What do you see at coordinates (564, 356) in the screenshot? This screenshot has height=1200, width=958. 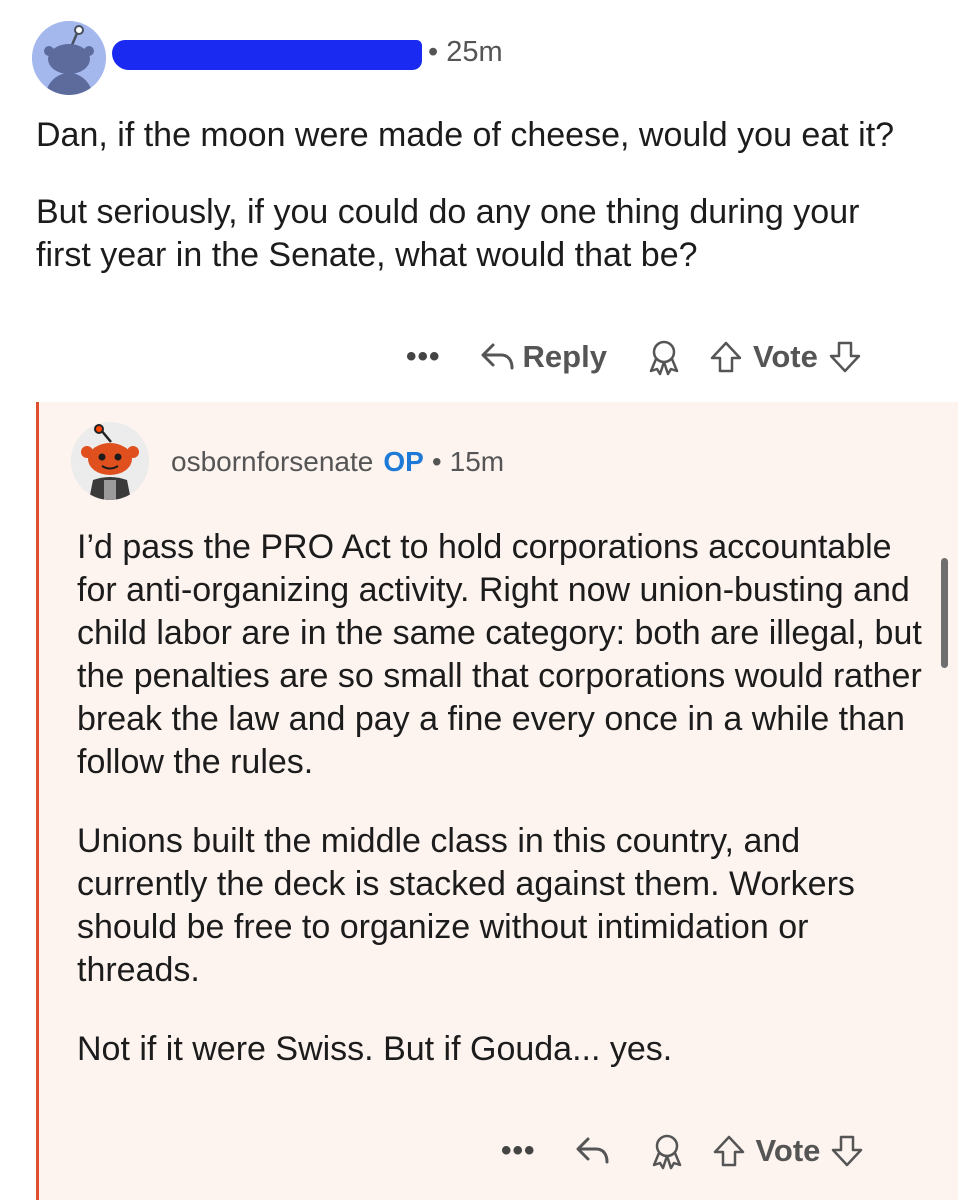 I see `reply-label: Reply` at bounding box center [564, 356].